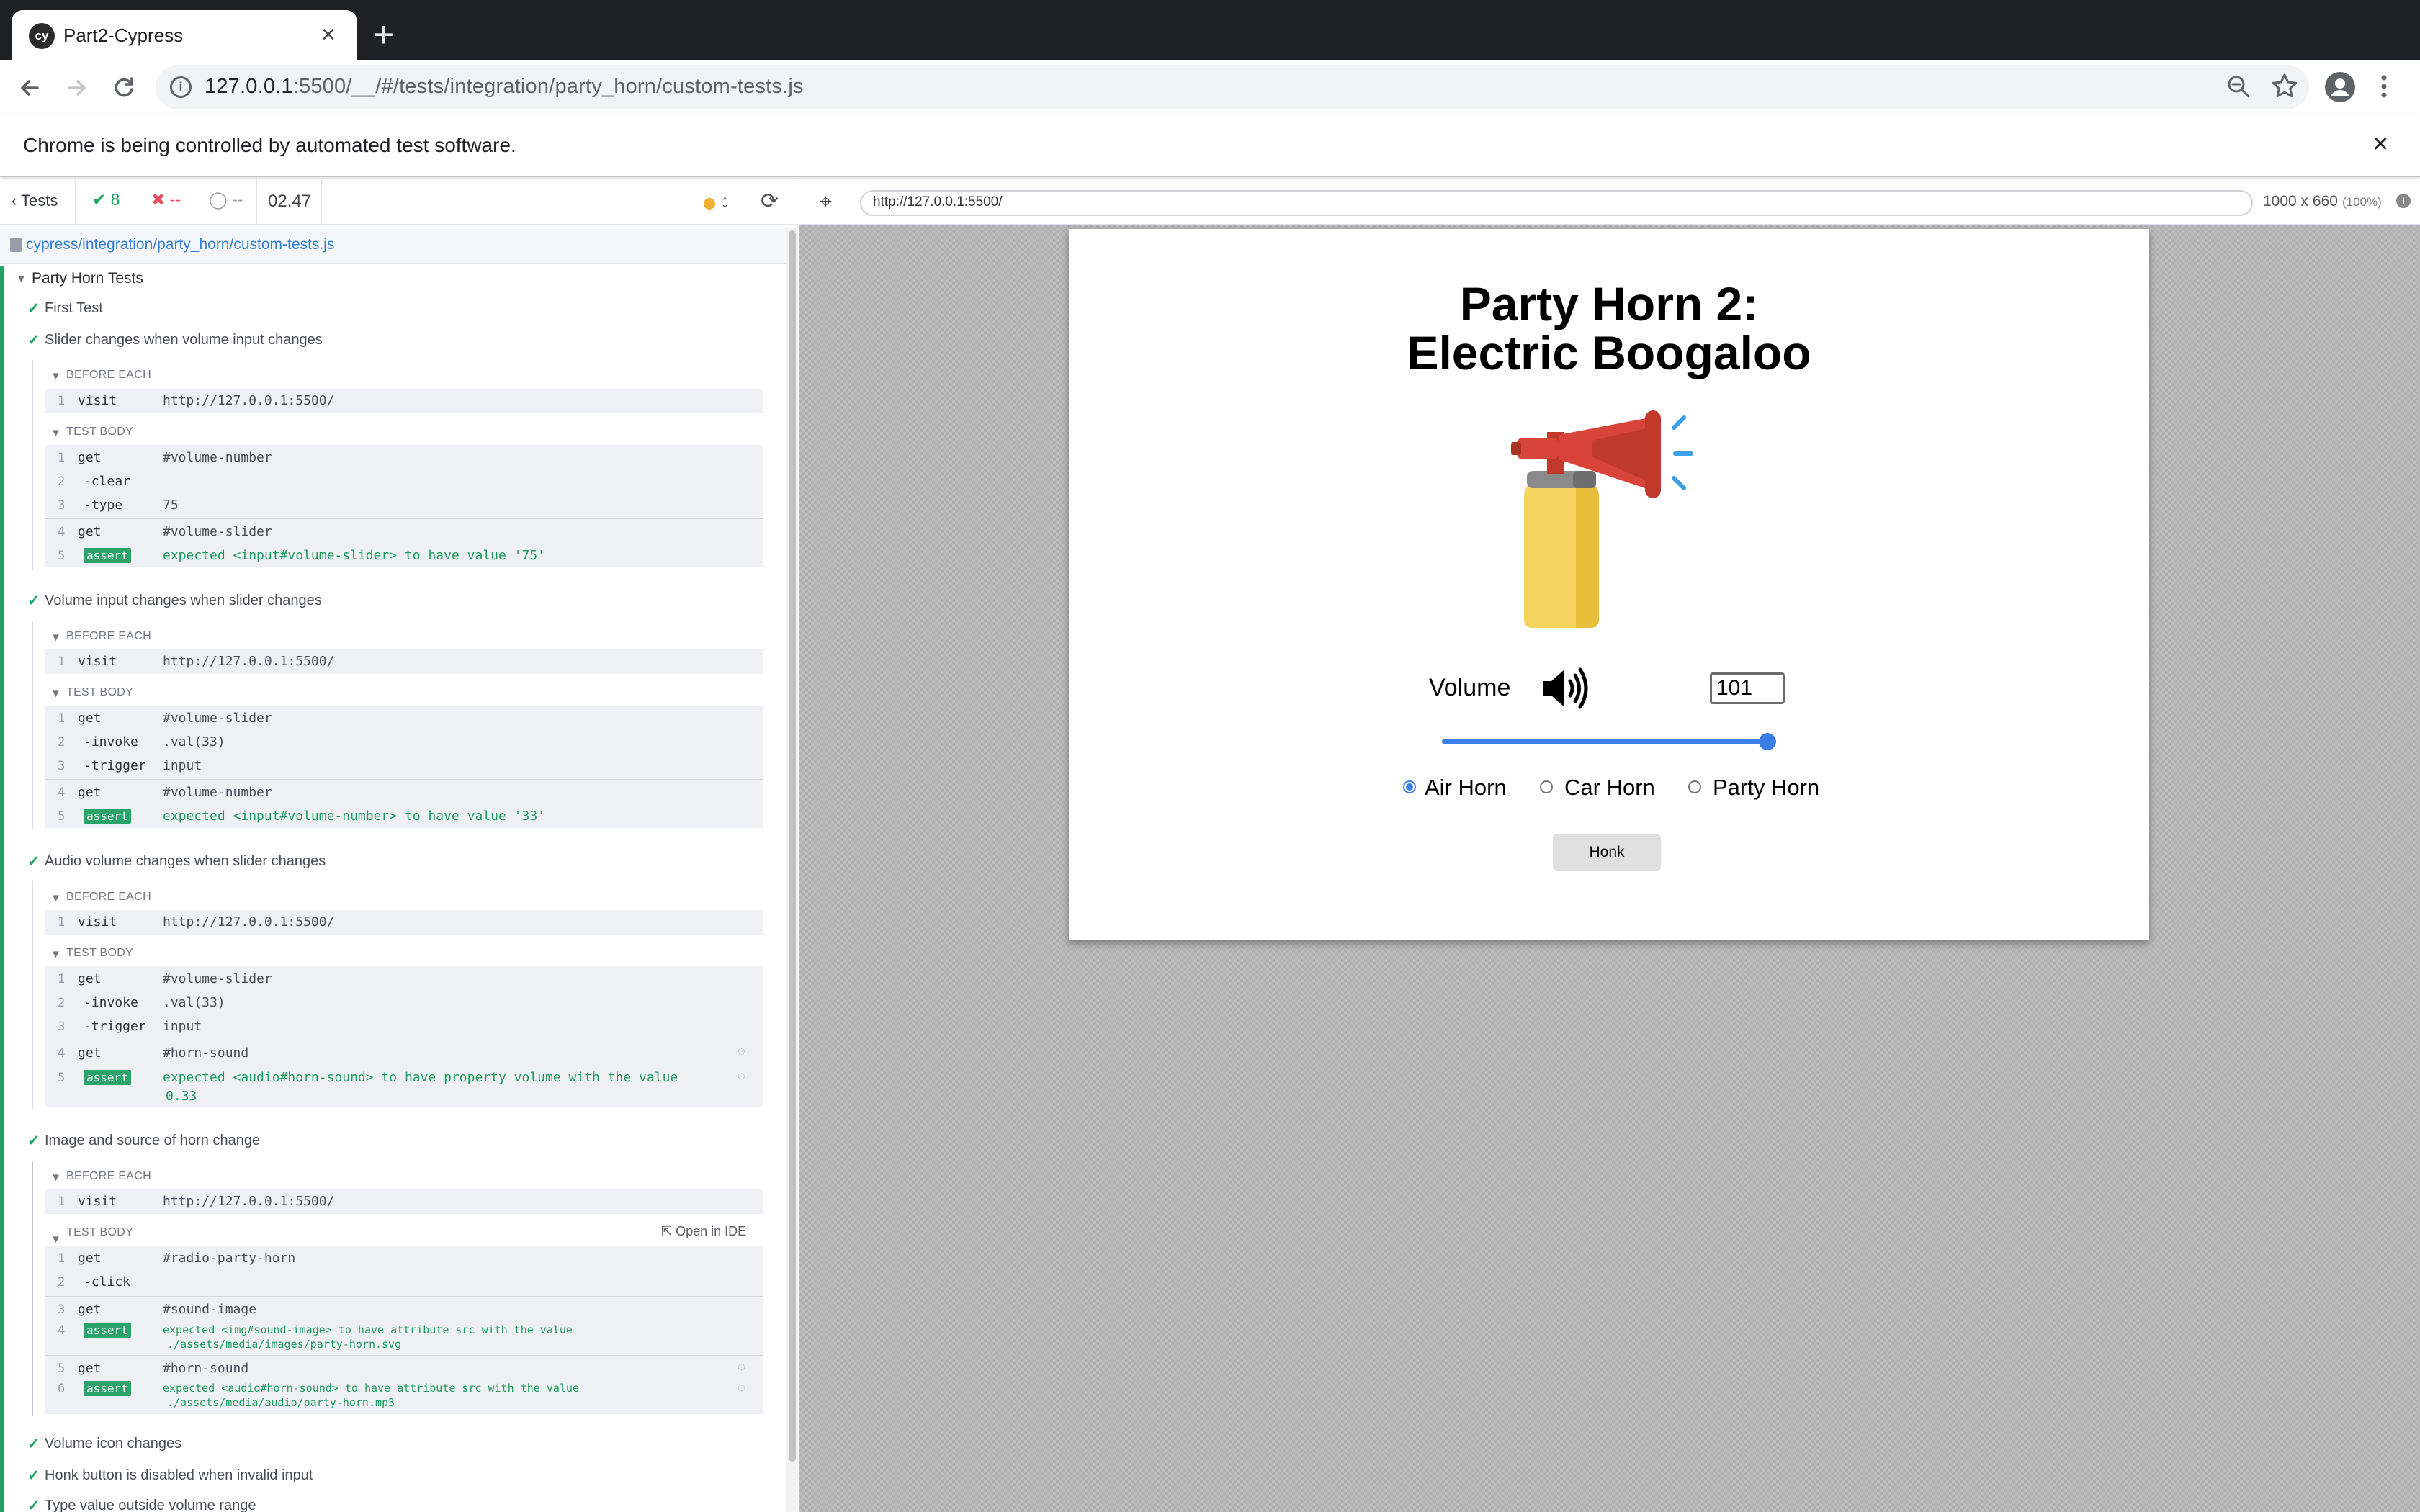 The width and height of the screenshot is (2420, 1512). What do you see at coordinates (107, 1282) in the screenshot?
I see `command-name: -click` at bounding box center [107, 1282].